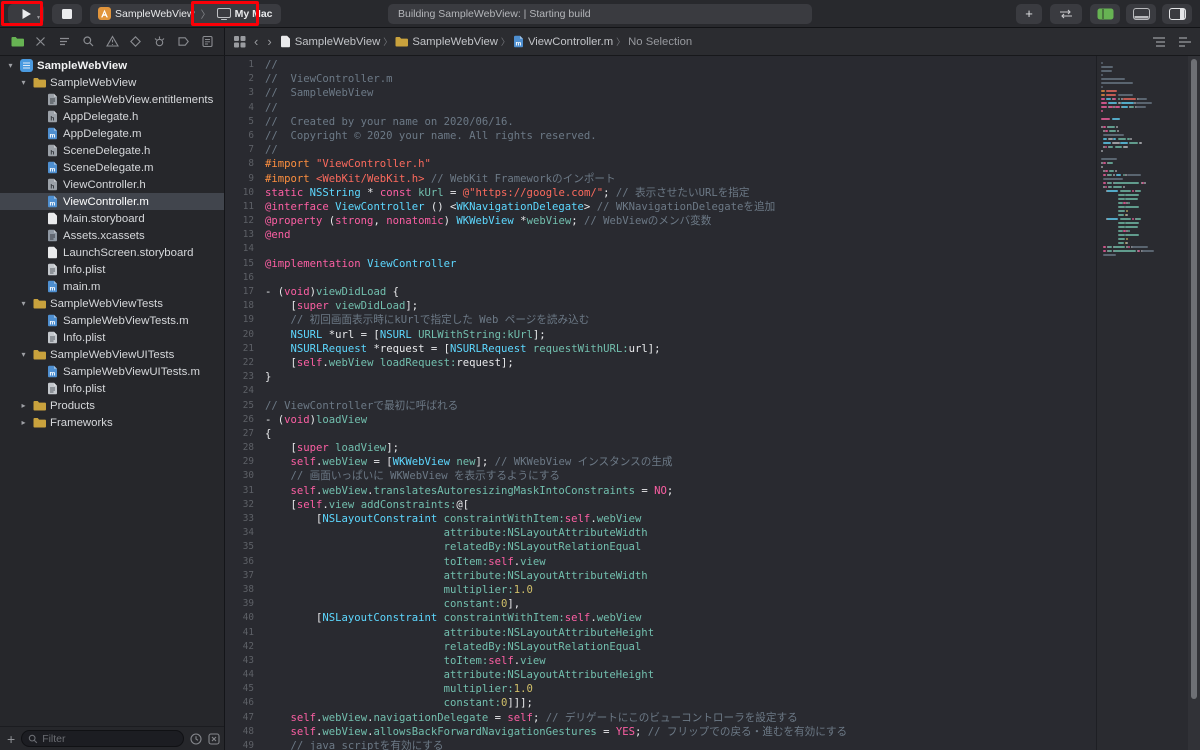  I want to click on toggle-inspector-button, so click(1177, 13).